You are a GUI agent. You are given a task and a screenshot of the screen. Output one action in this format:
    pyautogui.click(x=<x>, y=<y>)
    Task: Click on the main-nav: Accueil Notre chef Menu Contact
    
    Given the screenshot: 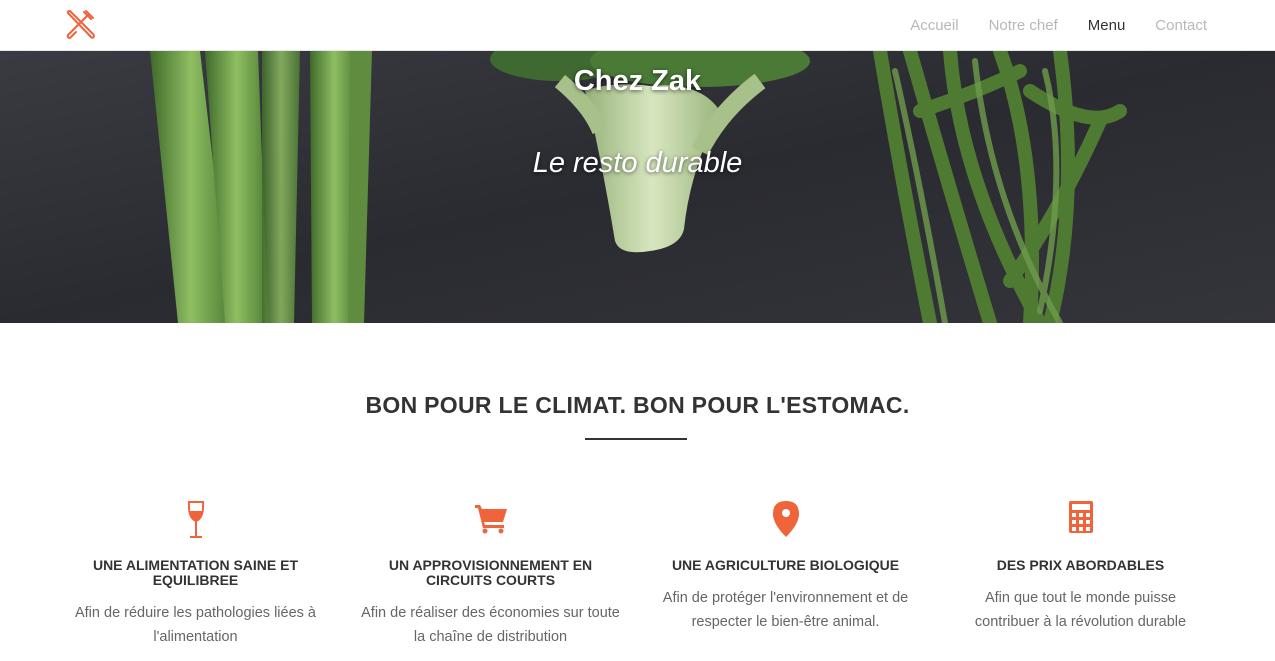 What is the action you would take?
    pyautogui.click(x=1058, y=25)
    